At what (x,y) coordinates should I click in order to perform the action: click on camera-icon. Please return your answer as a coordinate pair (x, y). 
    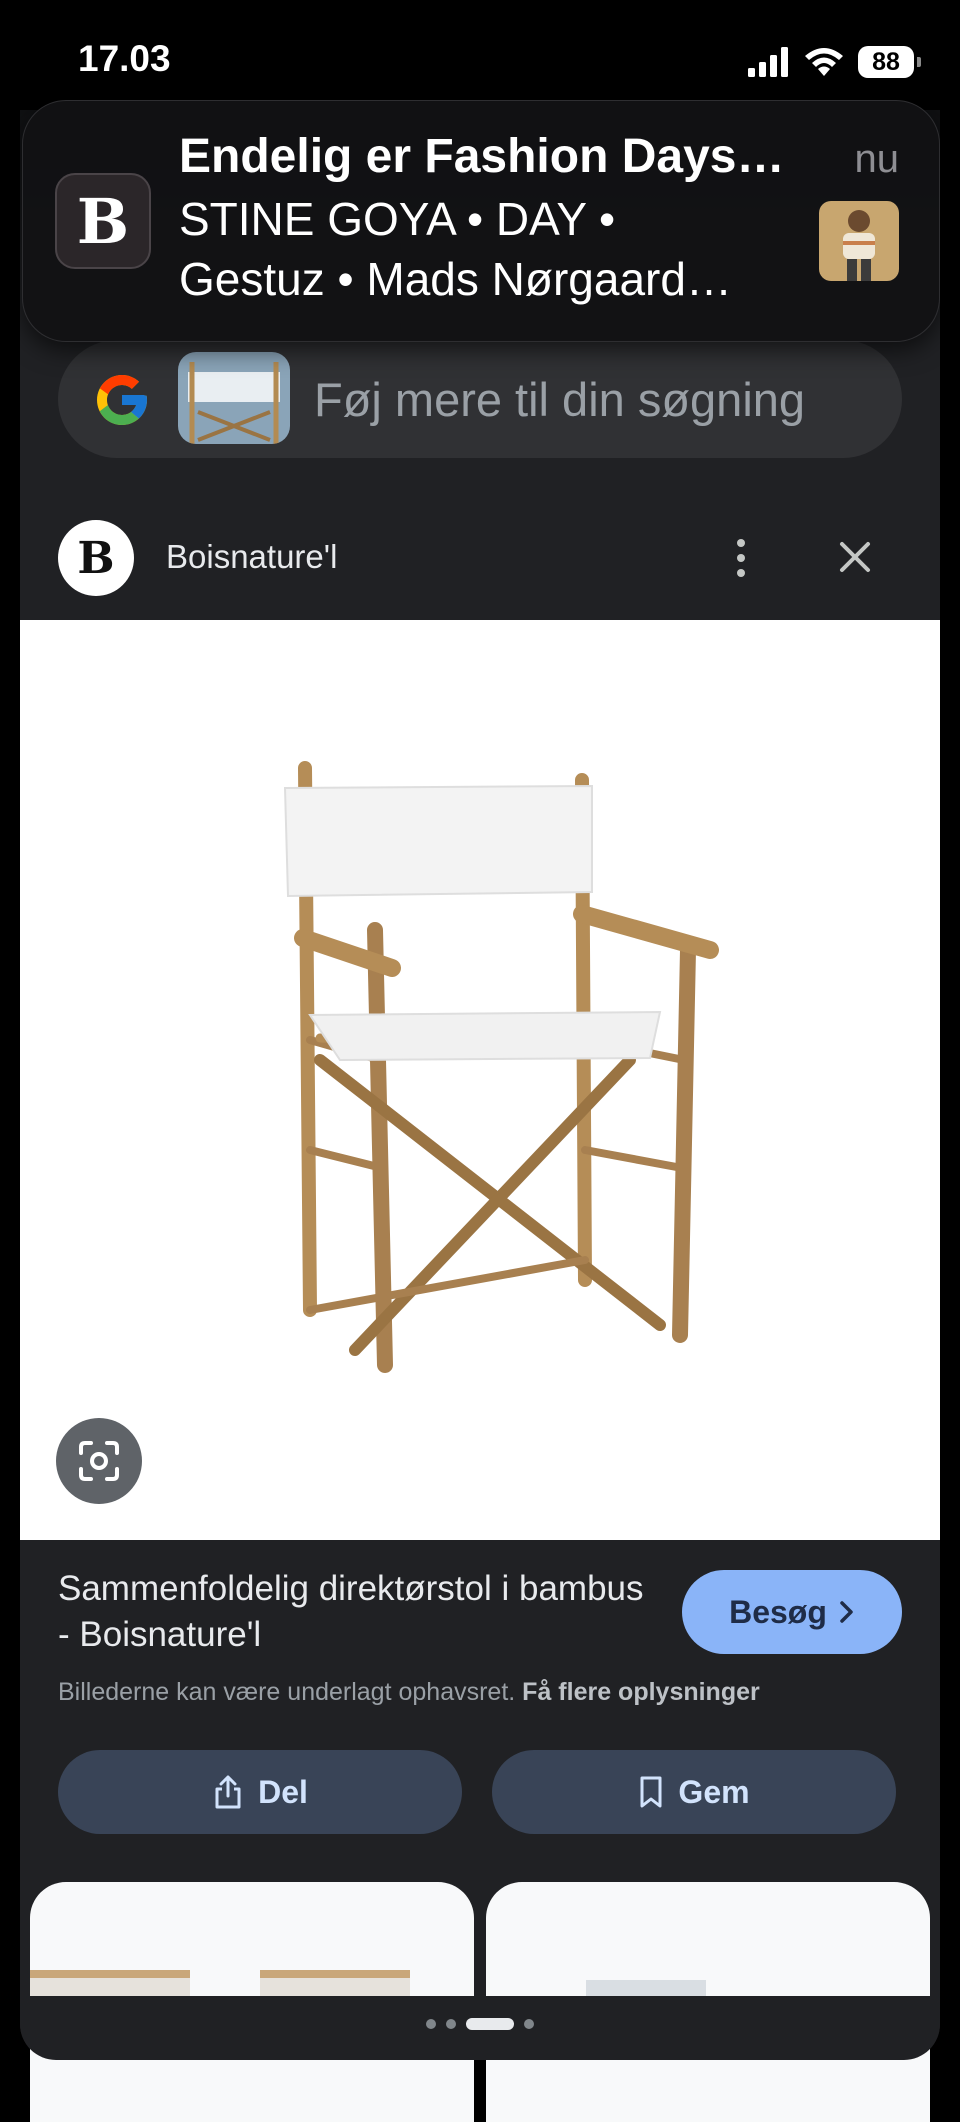
    Looking at the image, I should click on (99, 1461).